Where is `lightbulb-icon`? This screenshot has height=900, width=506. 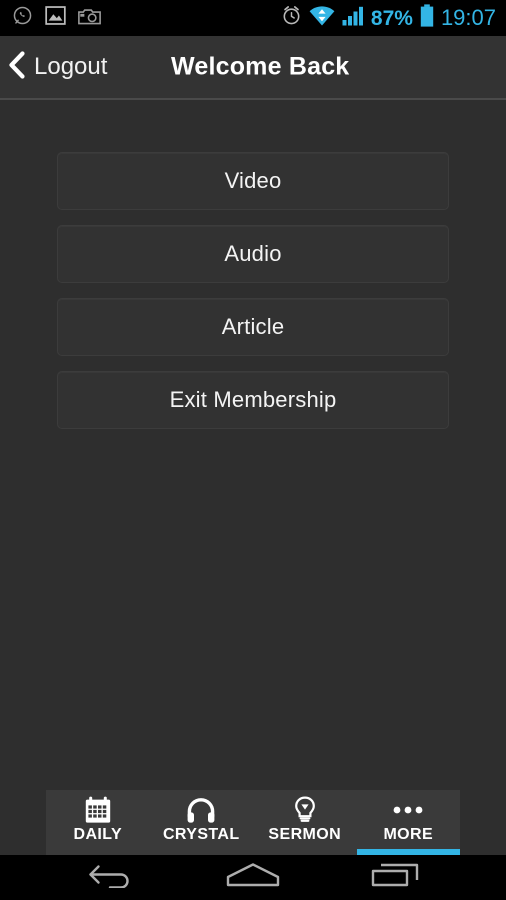 lightbulb-icon is located at coordinates (305, 810).